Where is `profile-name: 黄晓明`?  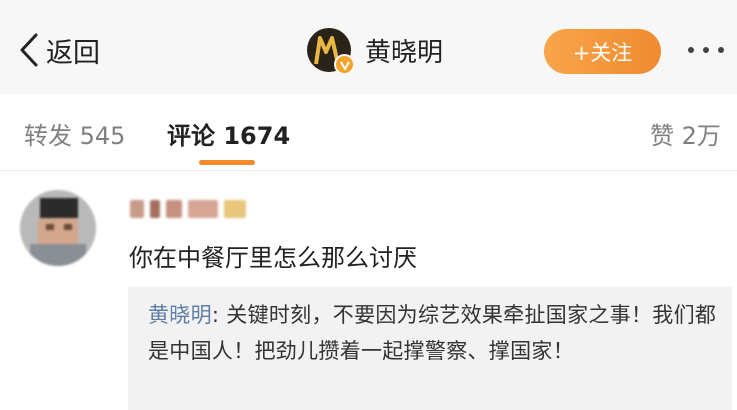
profile-name: 黄晓明 is located at coordinates (404, 50).